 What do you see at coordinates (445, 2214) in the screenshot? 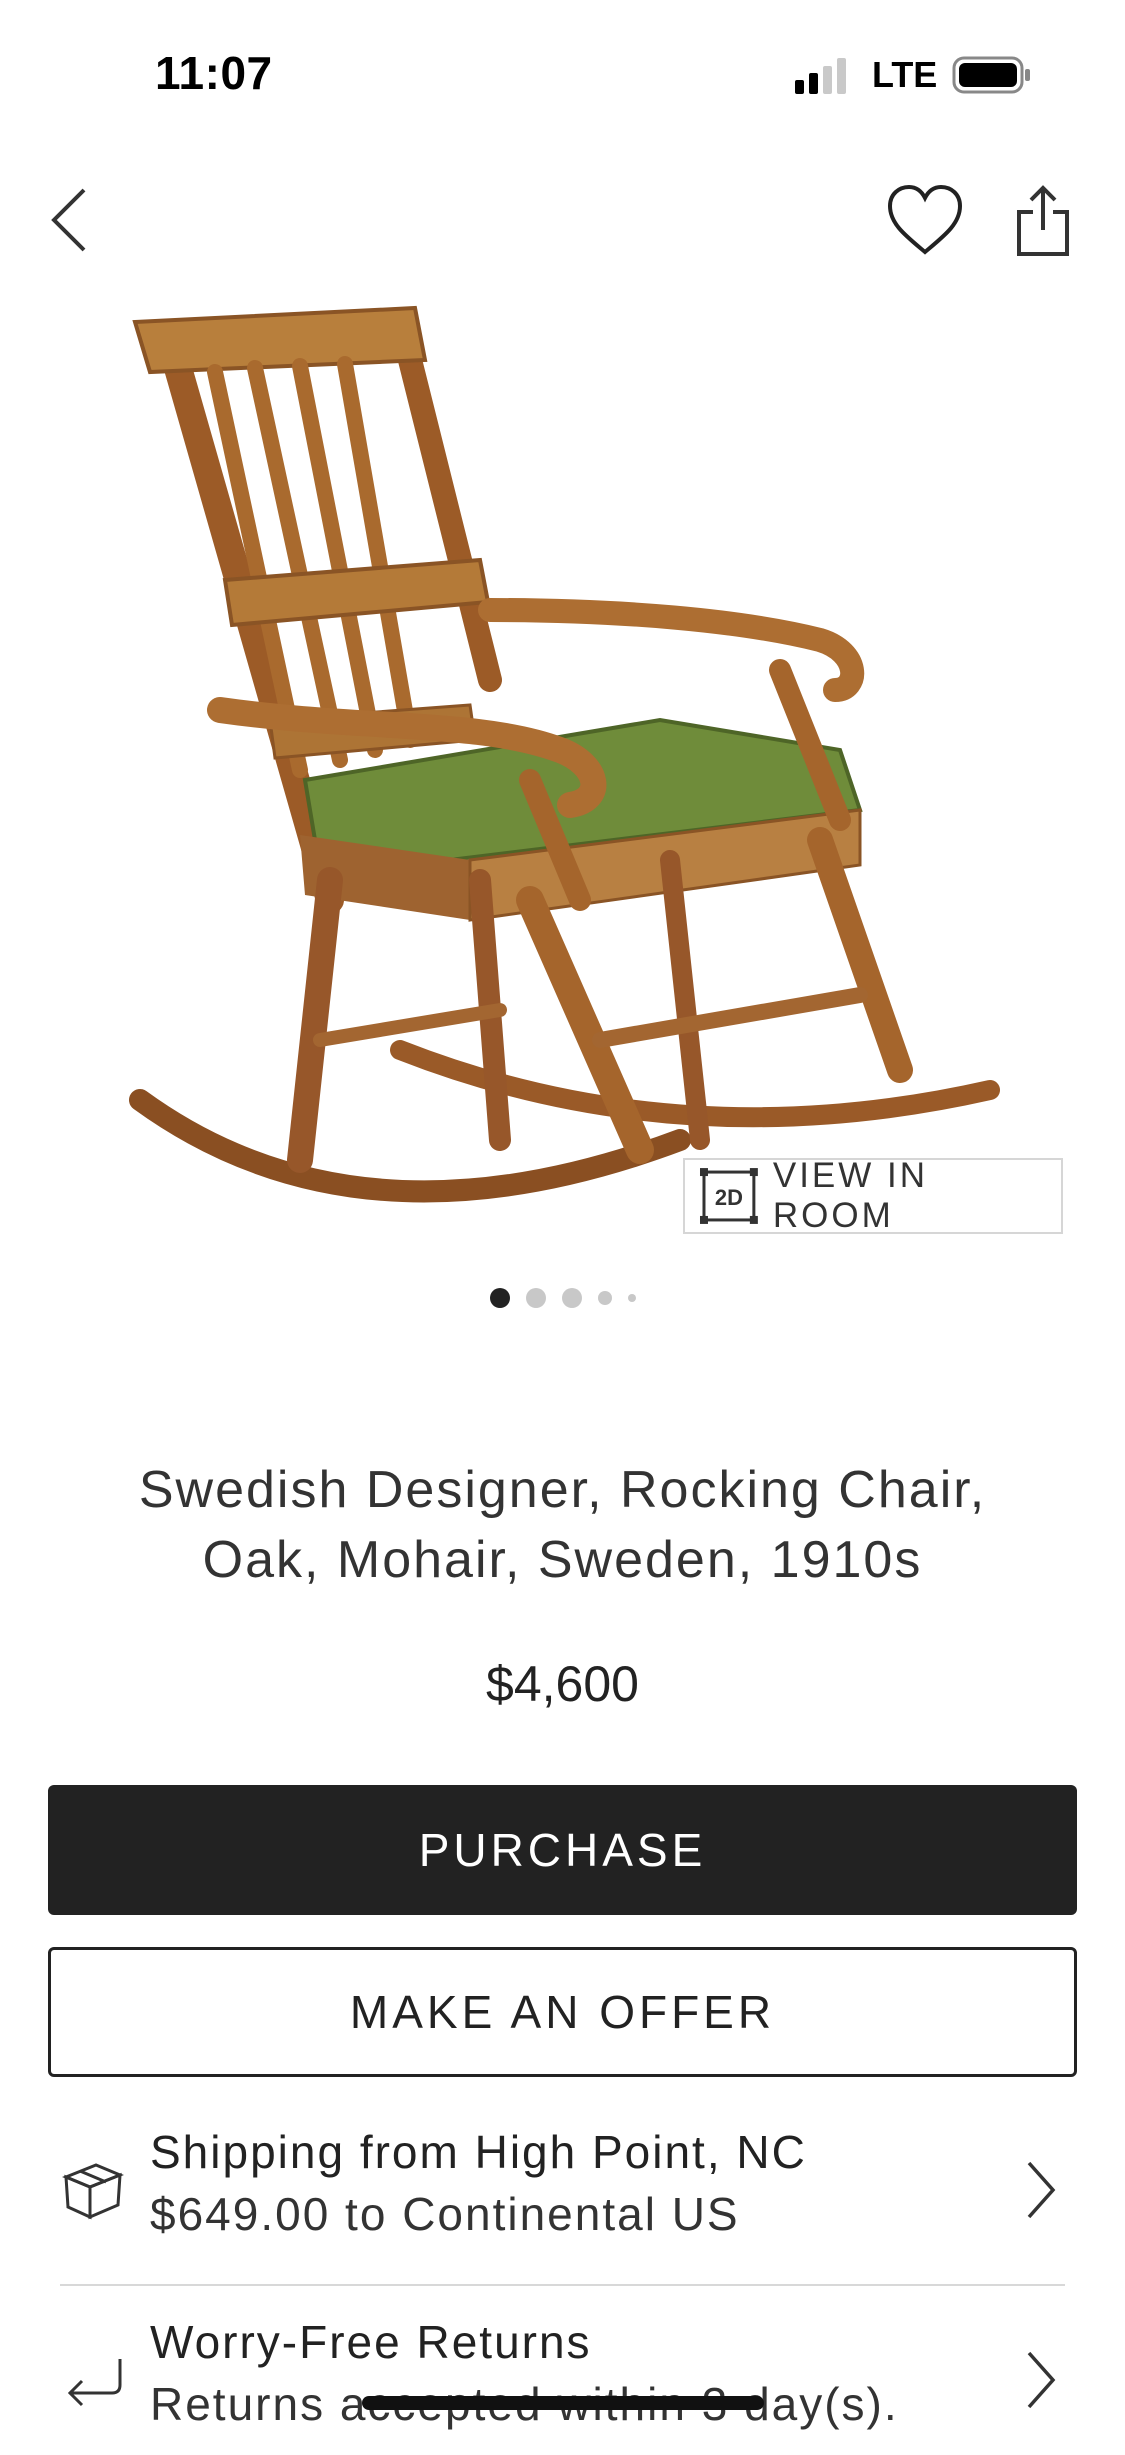
I see `shipping-detail: $649.00 to Continental US` at bounding box center [445, 2214].